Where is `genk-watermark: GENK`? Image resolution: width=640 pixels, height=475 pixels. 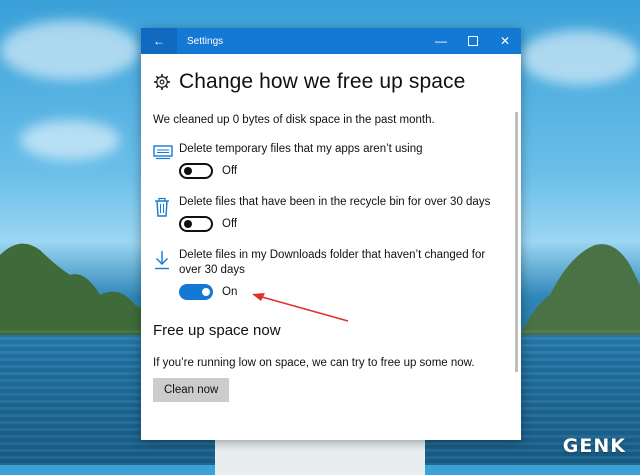 genk-watermark: GENK is located at coordinates (594, 446).